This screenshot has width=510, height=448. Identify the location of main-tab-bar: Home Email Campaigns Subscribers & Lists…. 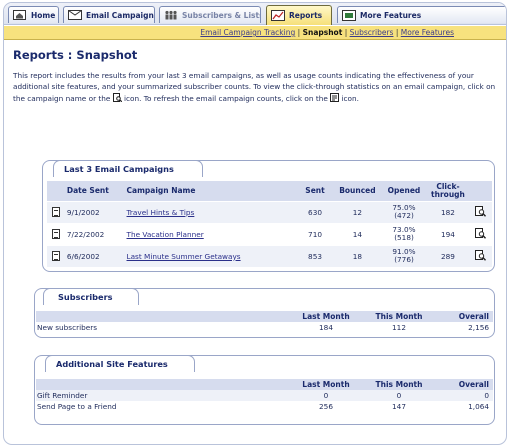
(255, 14).